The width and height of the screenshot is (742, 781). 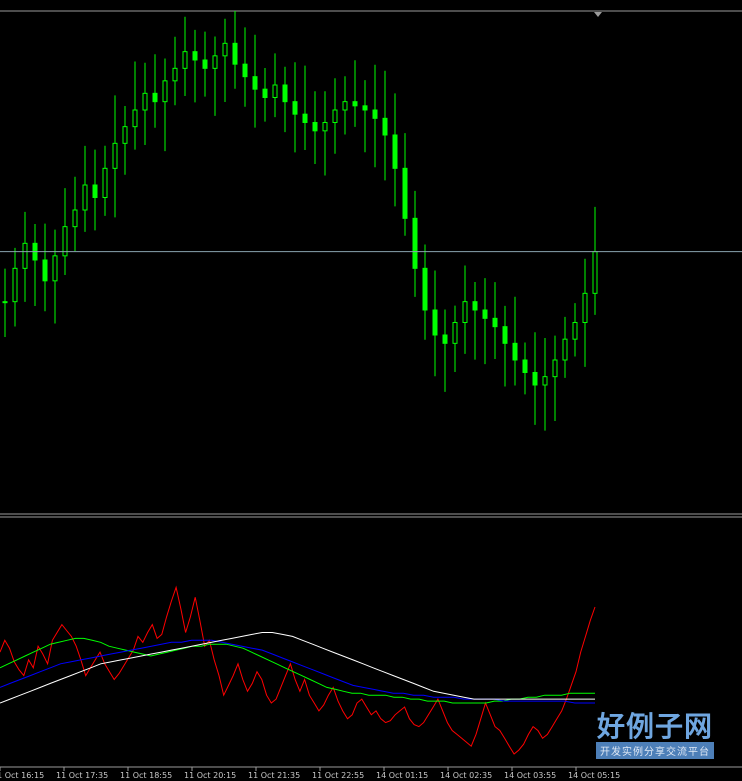 I want to click on x-tick-label: 11 Oct 17:35, so click(x=82, y=775).